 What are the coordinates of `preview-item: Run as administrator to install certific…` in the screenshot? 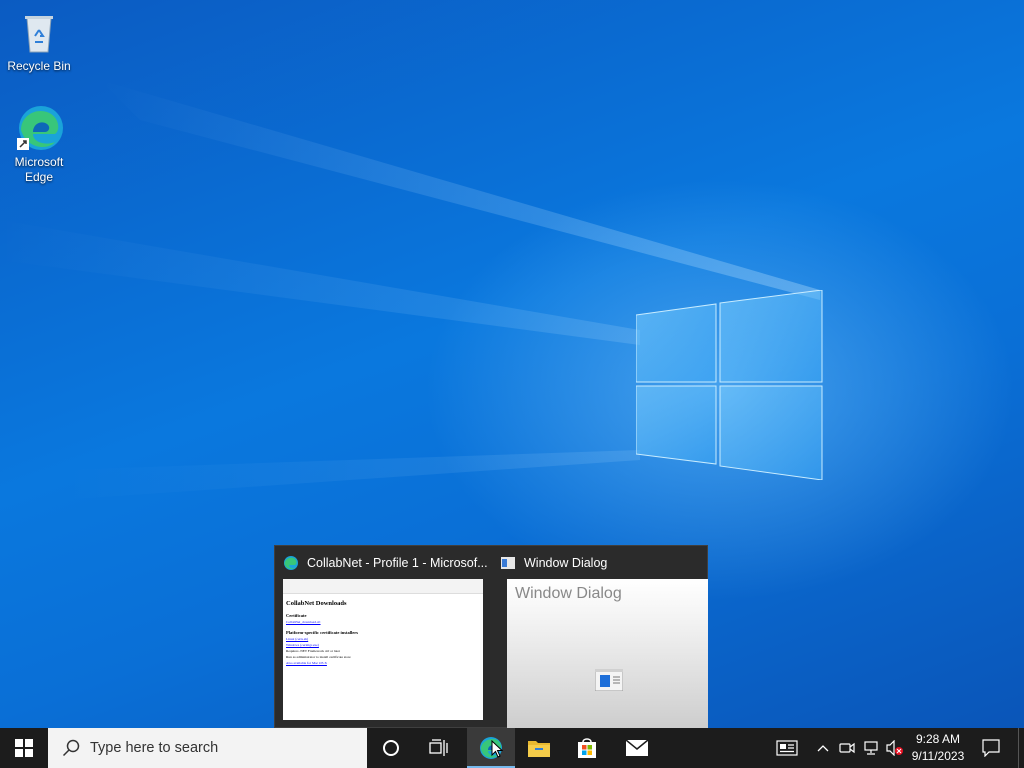 It's located at (318, 657).